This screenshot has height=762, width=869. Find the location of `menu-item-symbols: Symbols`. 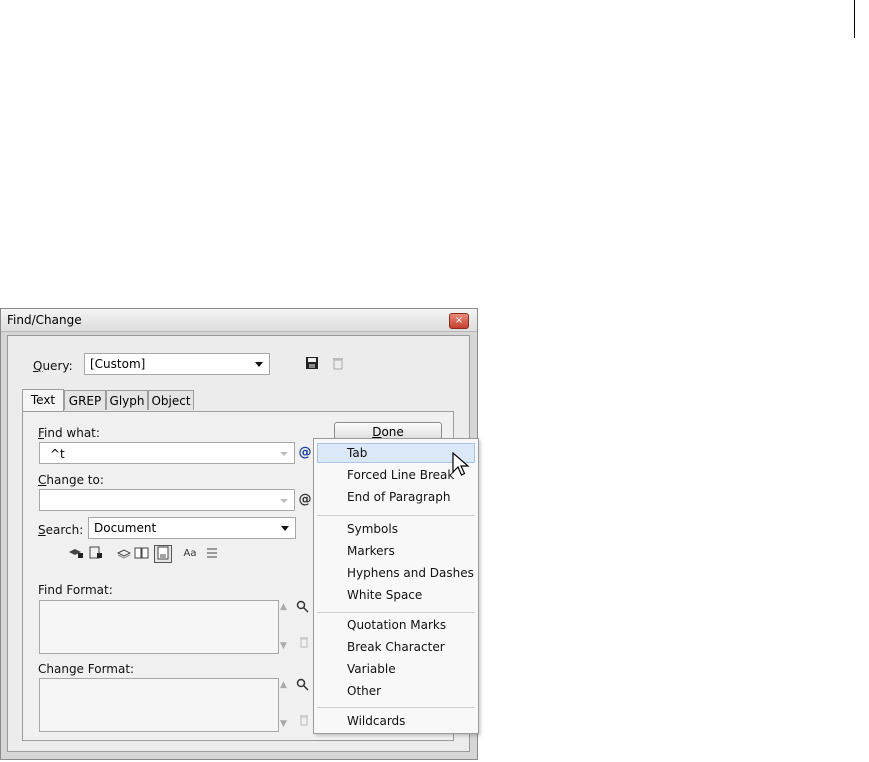

menu-item-symbols: Symbols is located at coordinates (396, 529).